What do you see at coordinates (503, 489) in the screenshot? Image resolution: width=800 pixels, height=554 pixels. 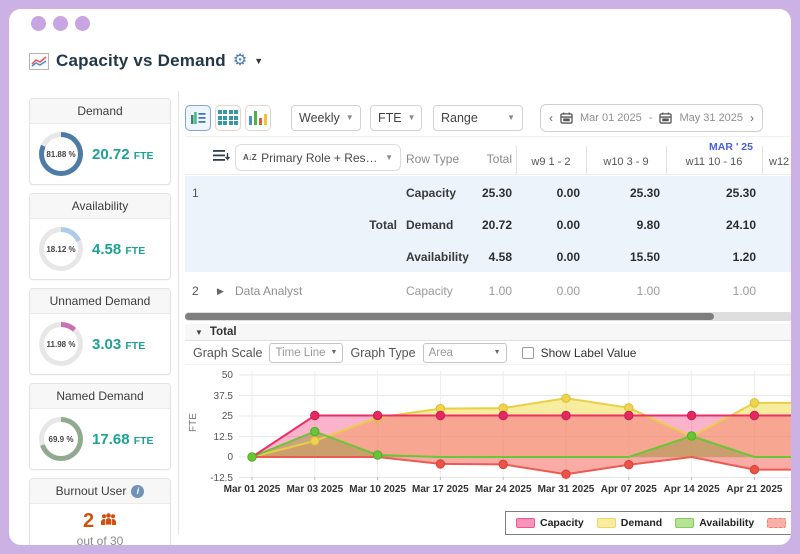 I see `x-tick-label: Mar 24 2025` at bounding box center [503, 489].